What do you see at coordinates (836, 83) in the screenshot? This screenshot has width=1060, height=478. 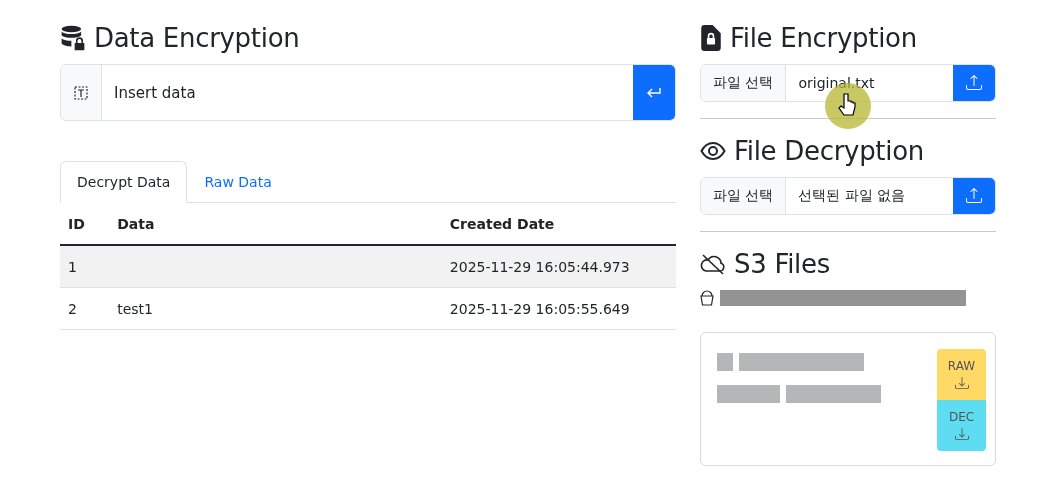 I see `file-name: original.txt` at bounding box center [836, 83].